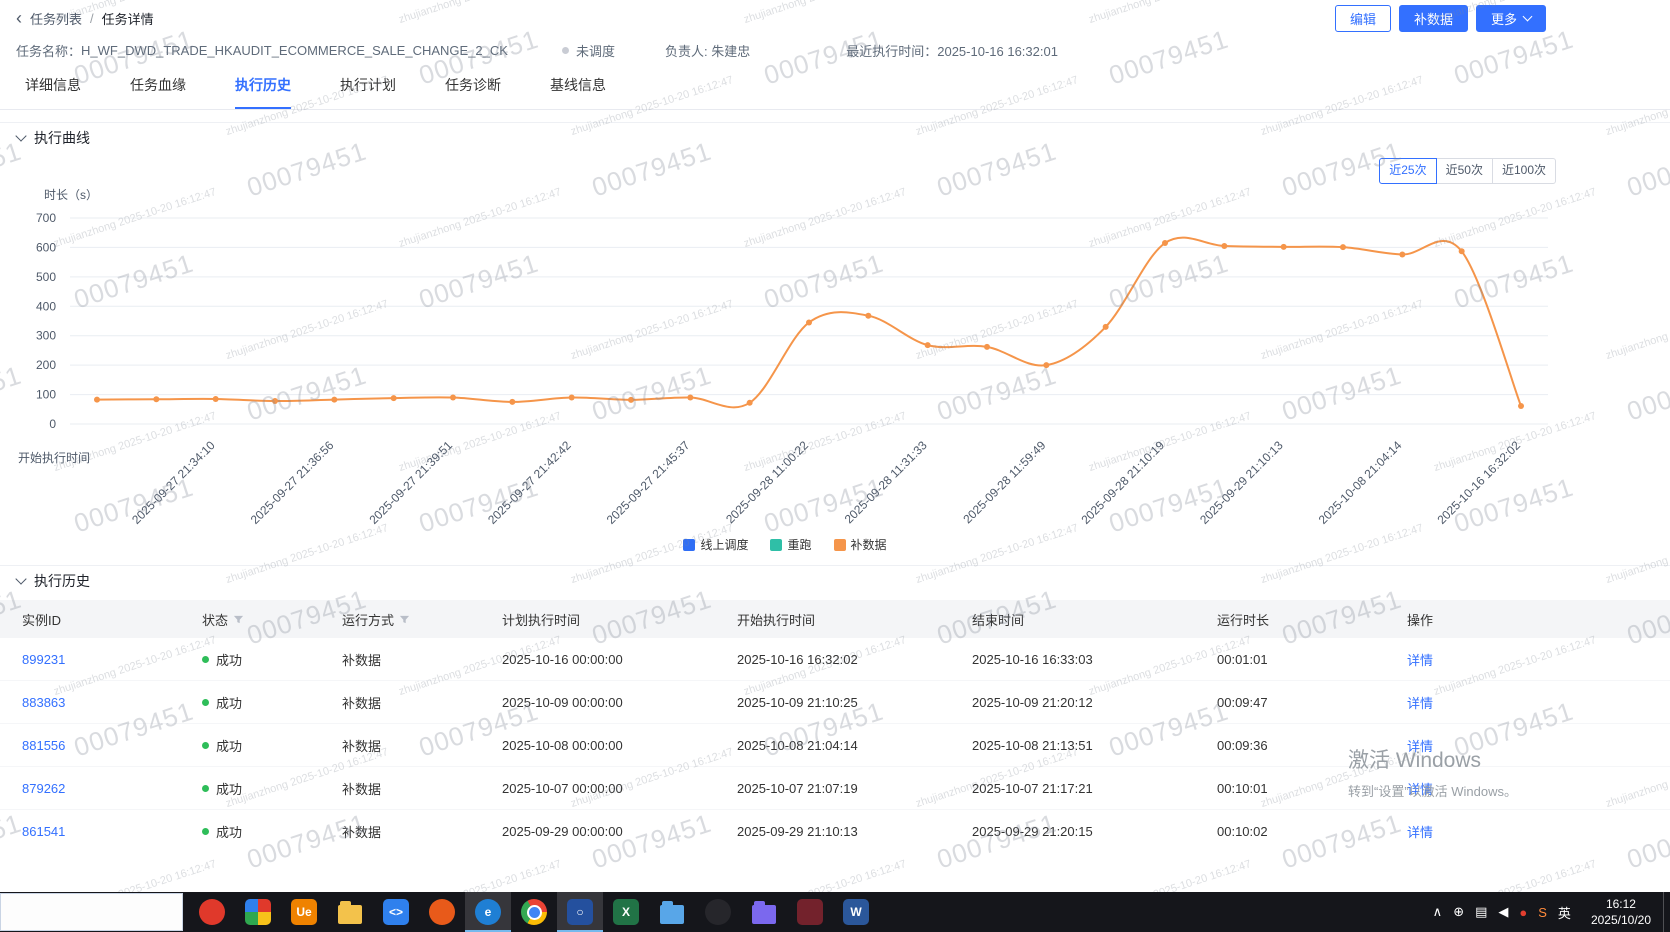  Describe the element at coordinates (350, 912) in the screenshot. I see `file-explorer-icon` at that location.